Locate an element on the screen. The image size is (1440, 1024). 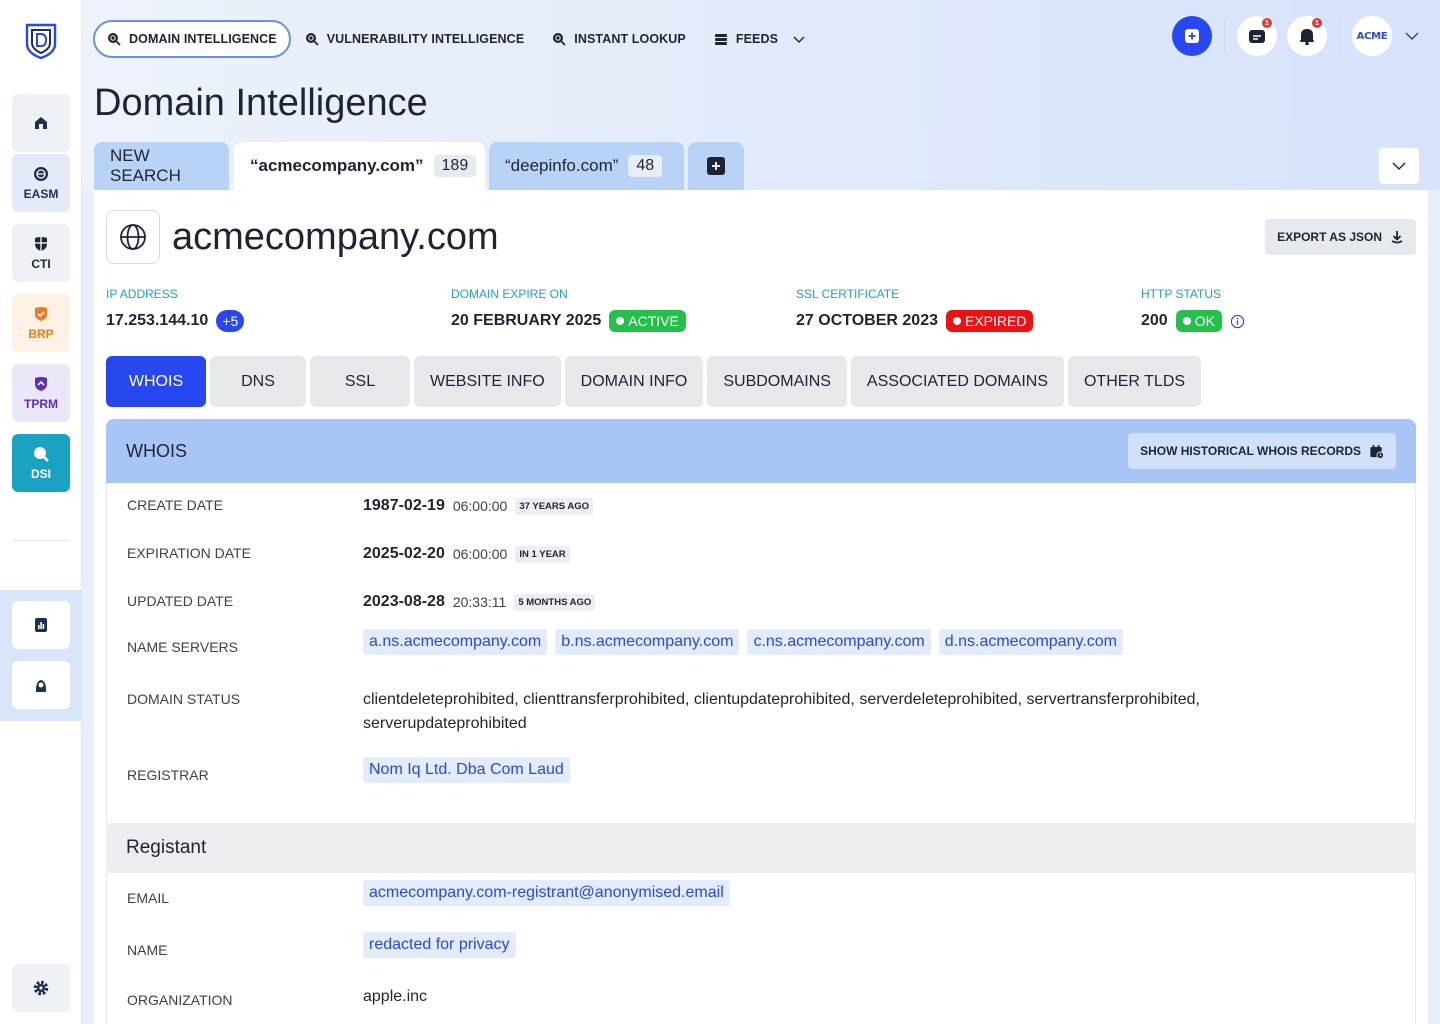
sidebar-item-home is located at coordinates (41, 123).